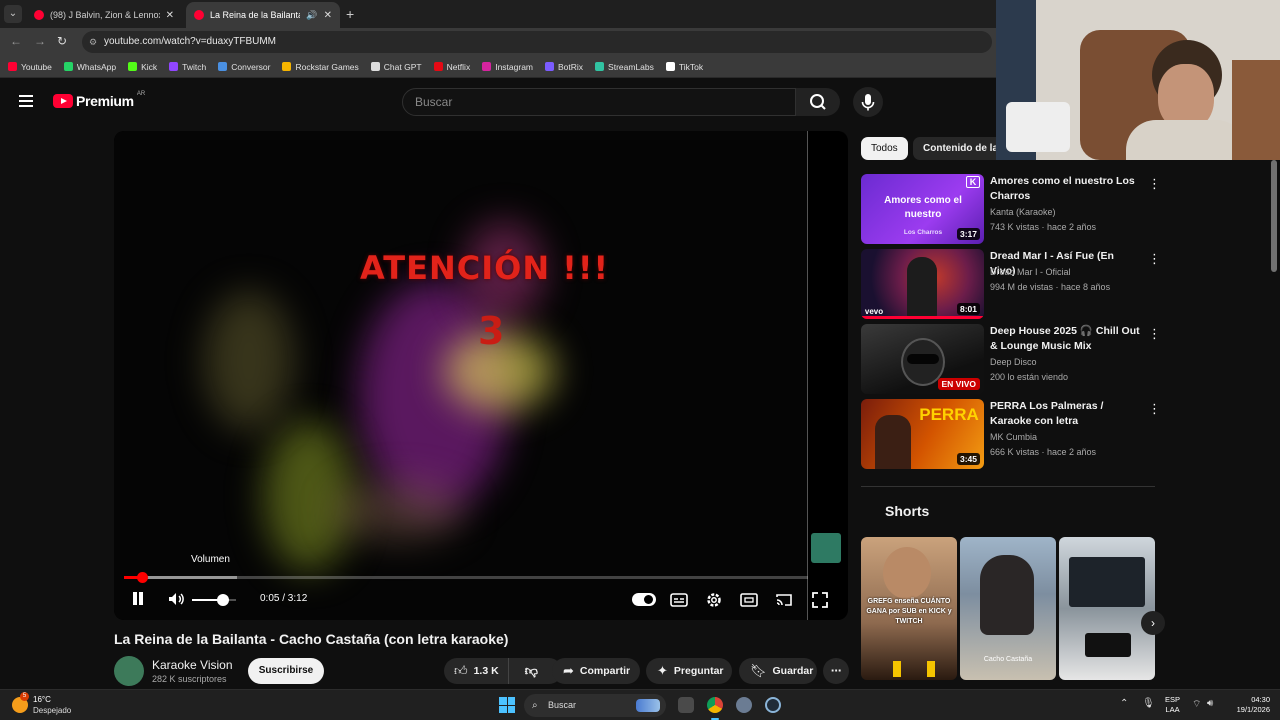 This screenshot has height=720, width=1280. What do you see at coordinates (176, 599) in the screenshot?
I see `mute-button` at bounding box center [176, 599].